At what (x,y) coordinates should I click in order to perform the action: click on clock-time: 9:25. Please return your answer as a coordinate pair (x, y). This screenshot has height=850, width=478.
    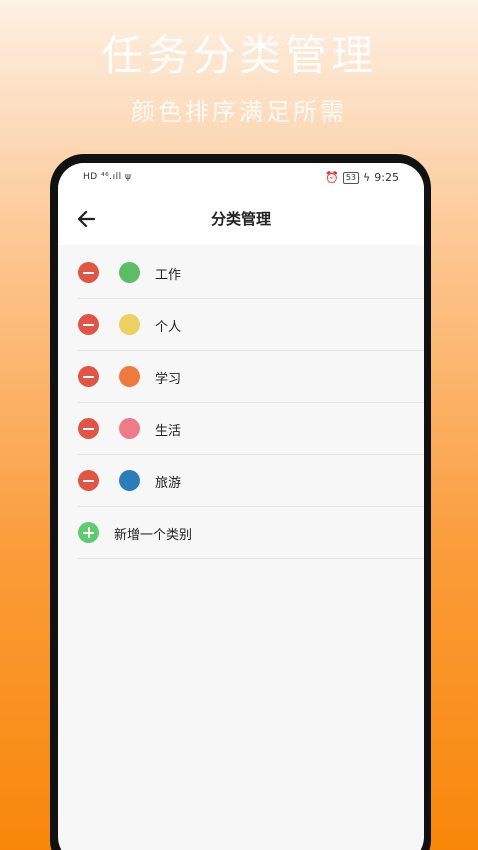
    Looking at the image, I should click on (386, 177).